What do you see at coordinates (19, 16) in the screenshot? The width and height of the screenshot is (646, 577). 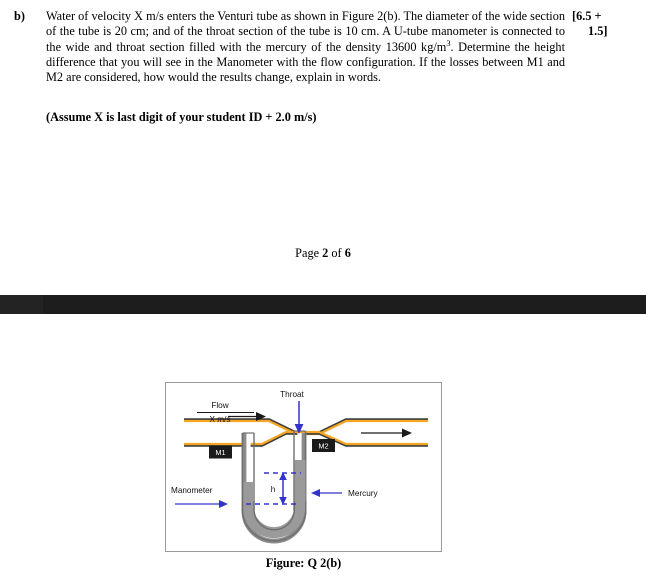 I see `question-label: b)` at bounding box center [19, 16].